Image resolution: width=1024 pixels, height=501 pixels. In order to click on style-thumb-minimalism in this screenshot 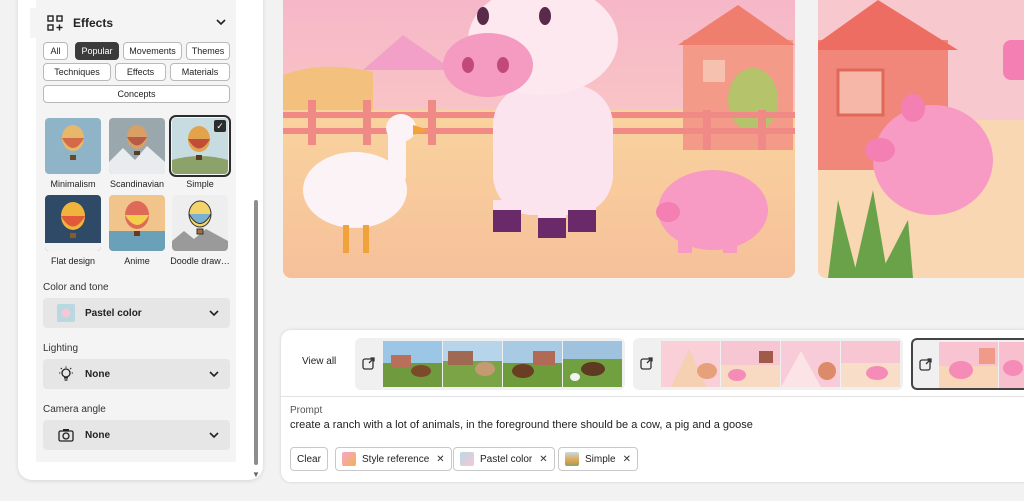, I will do `click(73, 146)`.